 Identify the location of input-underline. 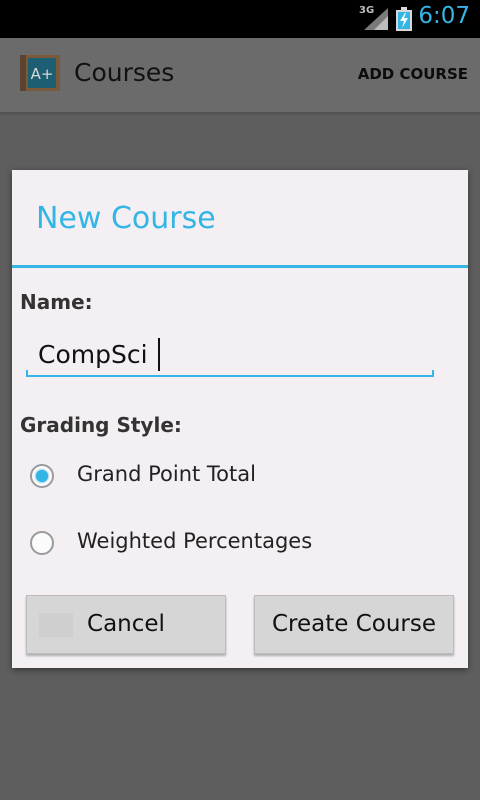
(230, 376).